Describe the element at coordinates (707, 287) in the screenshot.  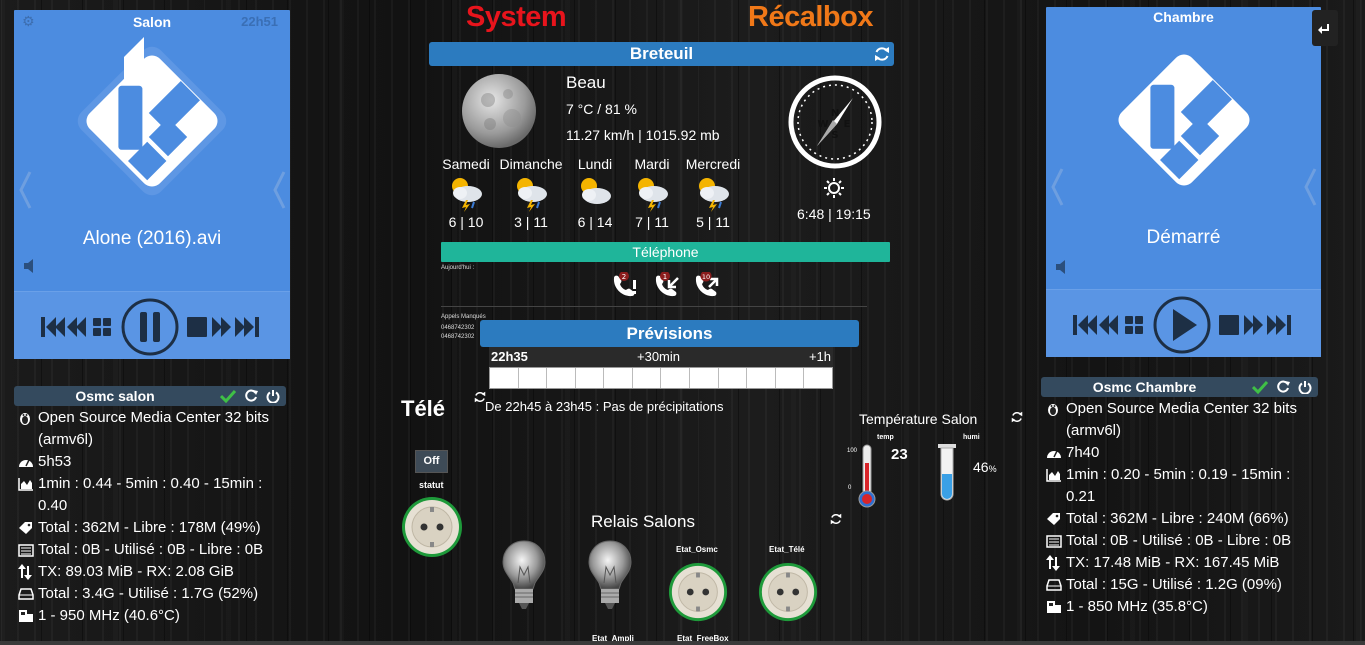
I see `outgoing-call-icon: 10` at that location.